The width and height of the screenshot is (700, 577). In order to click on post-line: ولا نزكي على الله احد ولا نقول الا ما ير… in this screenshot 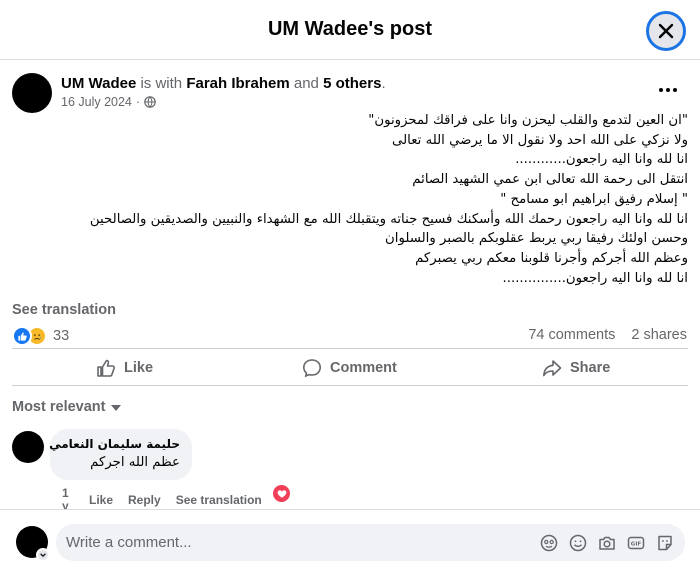, I will do `click(540, 140)`.